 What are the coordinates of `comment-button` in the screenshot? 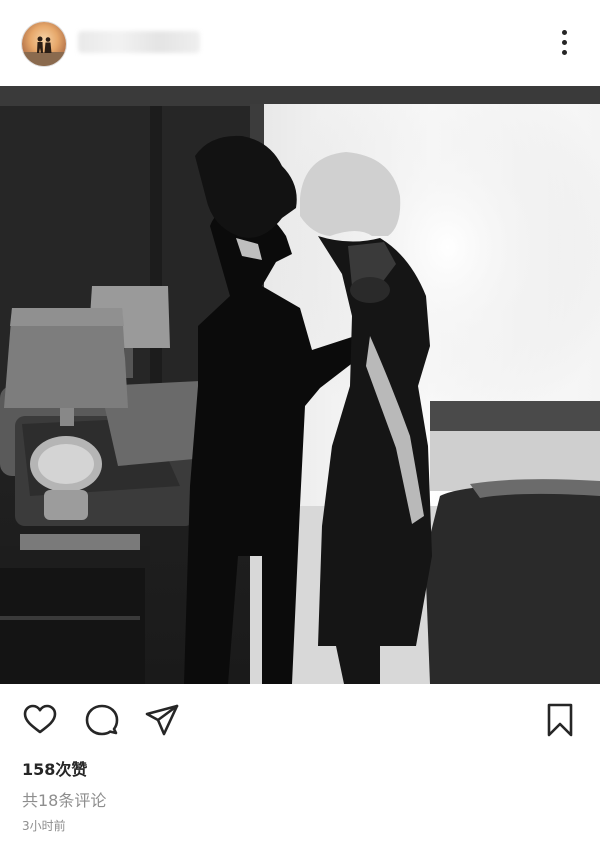 It's located at (102, 720).